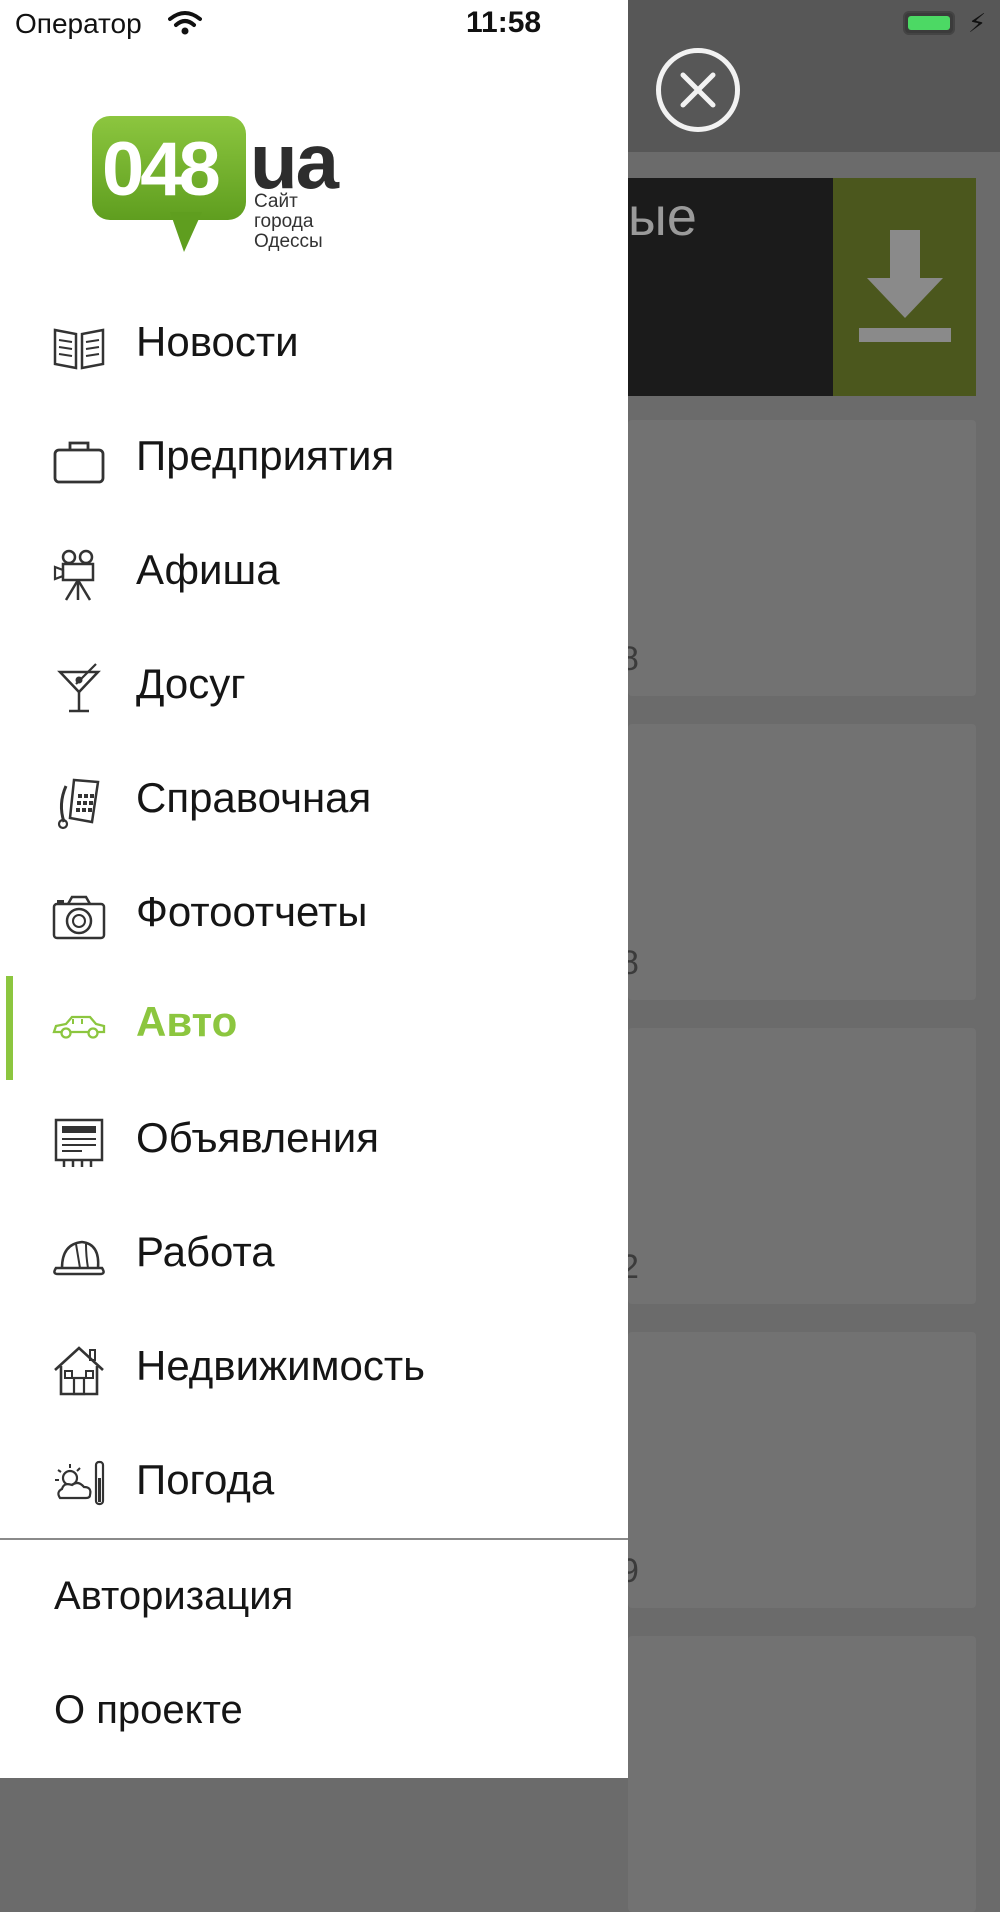 The image size is (1000, 1912). I want to click on hardhat-icon, so click(79, 1258).